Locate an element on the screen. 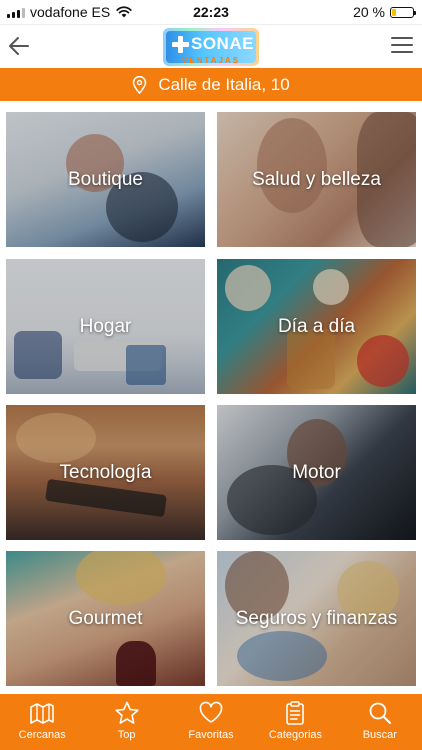 The image size is (422, 750). tab-label: Favoritas is located at coordinates (211, 735).